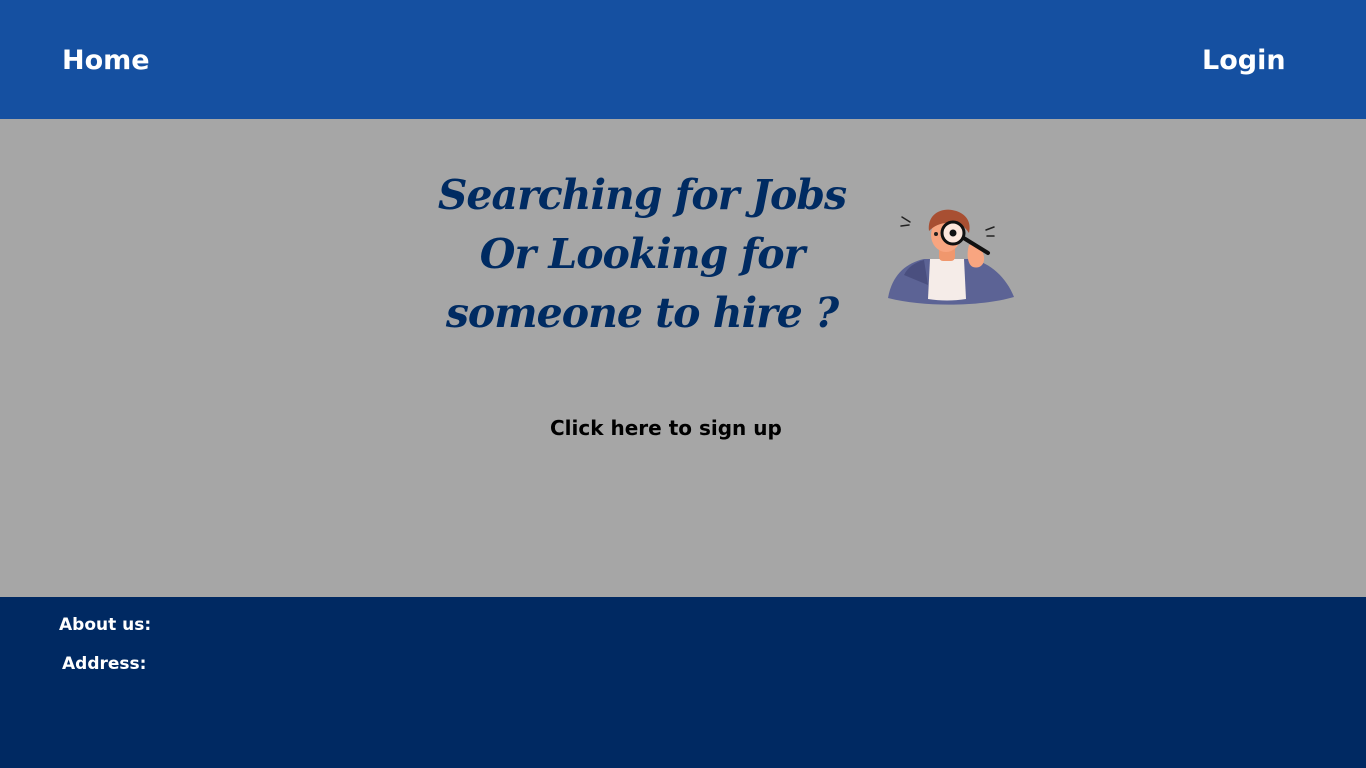  What do you see at coordinates (105, 625) in the screenshot?
I see `about-us-label: About us:` at bounding box center [105, 625].